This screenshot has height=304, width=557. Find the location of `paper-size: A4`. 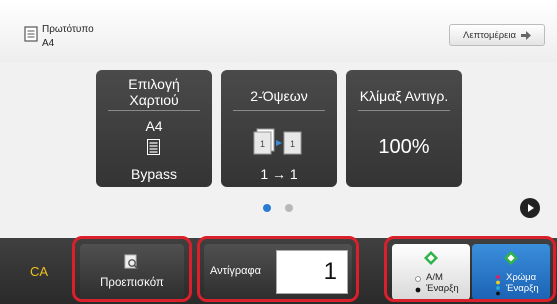

paper-size: A4 is located at coordinates (154, 126).